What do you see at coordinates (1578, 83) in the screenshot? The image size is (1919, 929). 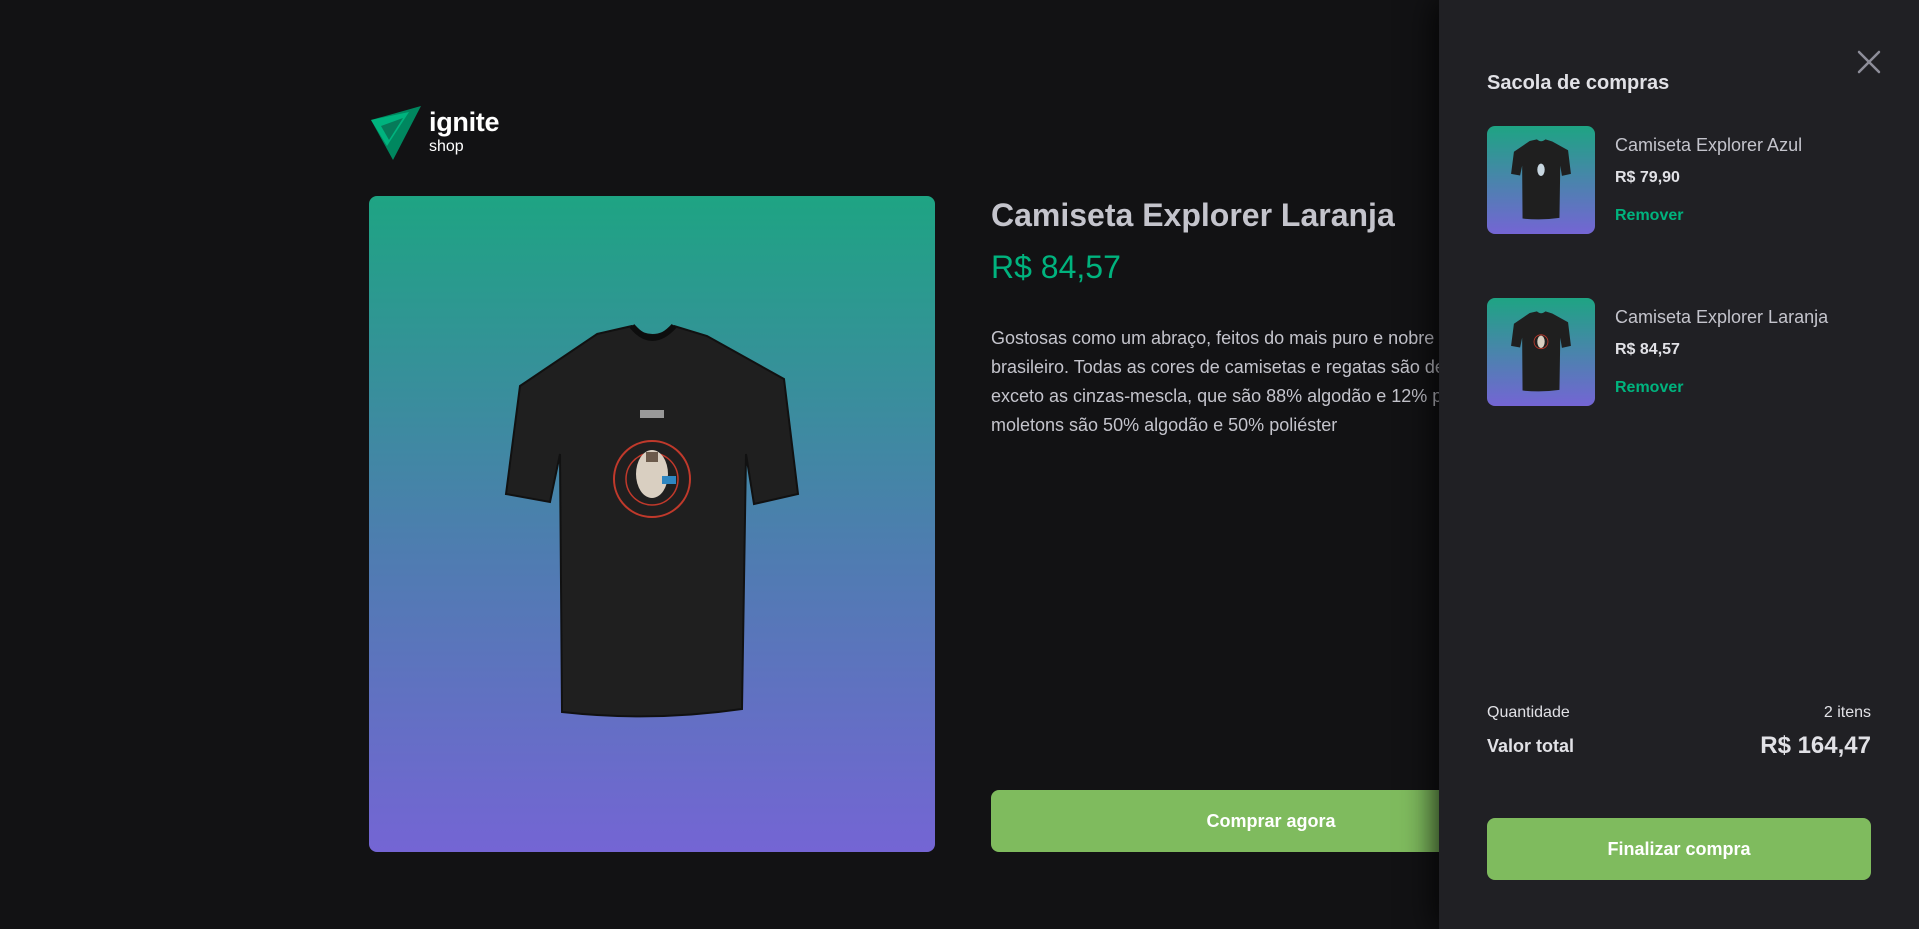 I see `cart-title: Sacola de compras` at bounding box center [1578, 83].